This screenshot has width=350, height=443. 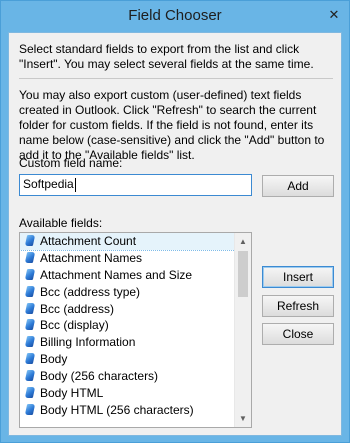 I want to click on close-icon: ✕, so click(x=334, y=15).